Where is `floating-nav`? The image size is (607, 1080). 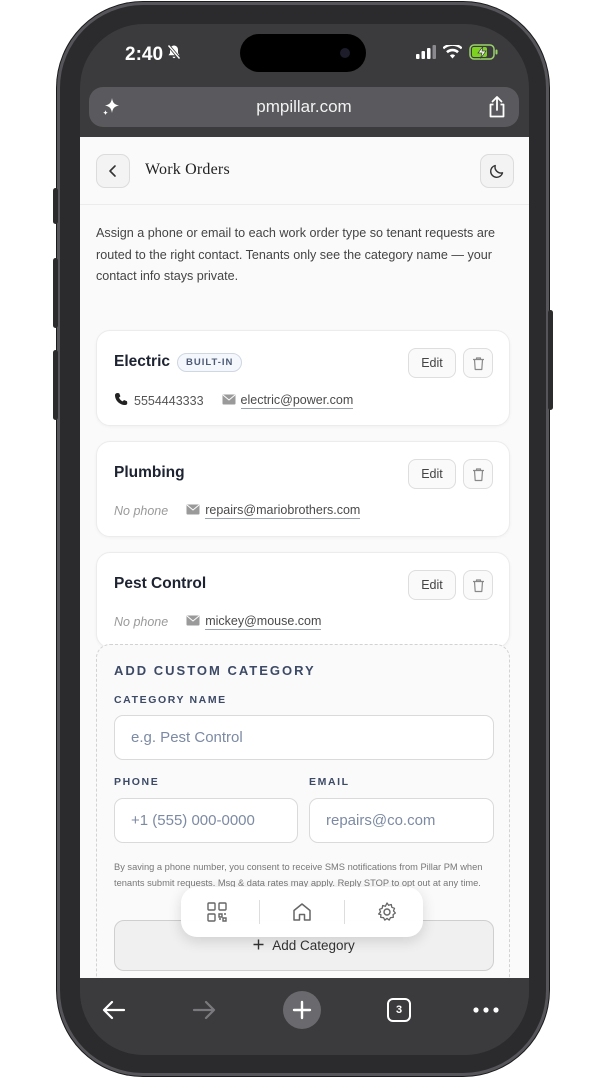 floating-nav is located at coordinates (302, 912).